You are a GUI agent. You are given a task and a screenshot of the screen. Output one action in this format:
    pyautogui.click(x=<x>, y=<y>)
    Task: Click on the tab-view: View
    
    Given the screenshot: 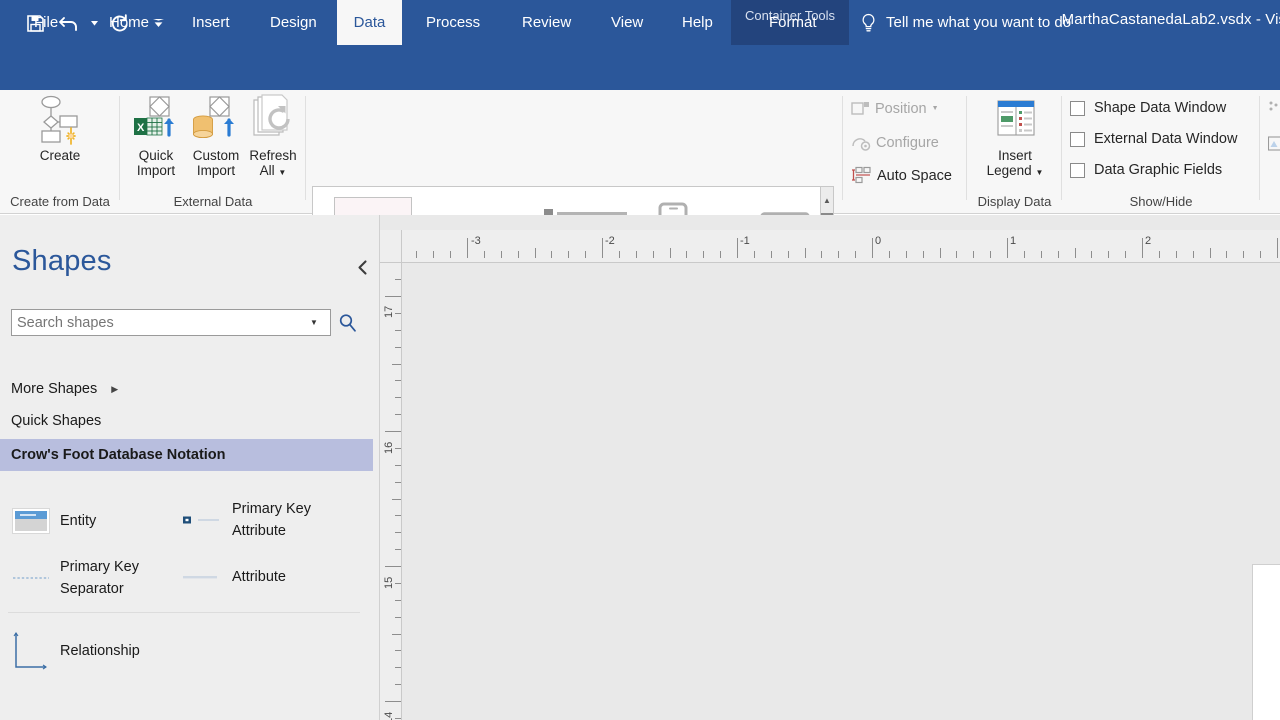 What is the action you would take?
    pyautogui.click(x=627, y=22)
    